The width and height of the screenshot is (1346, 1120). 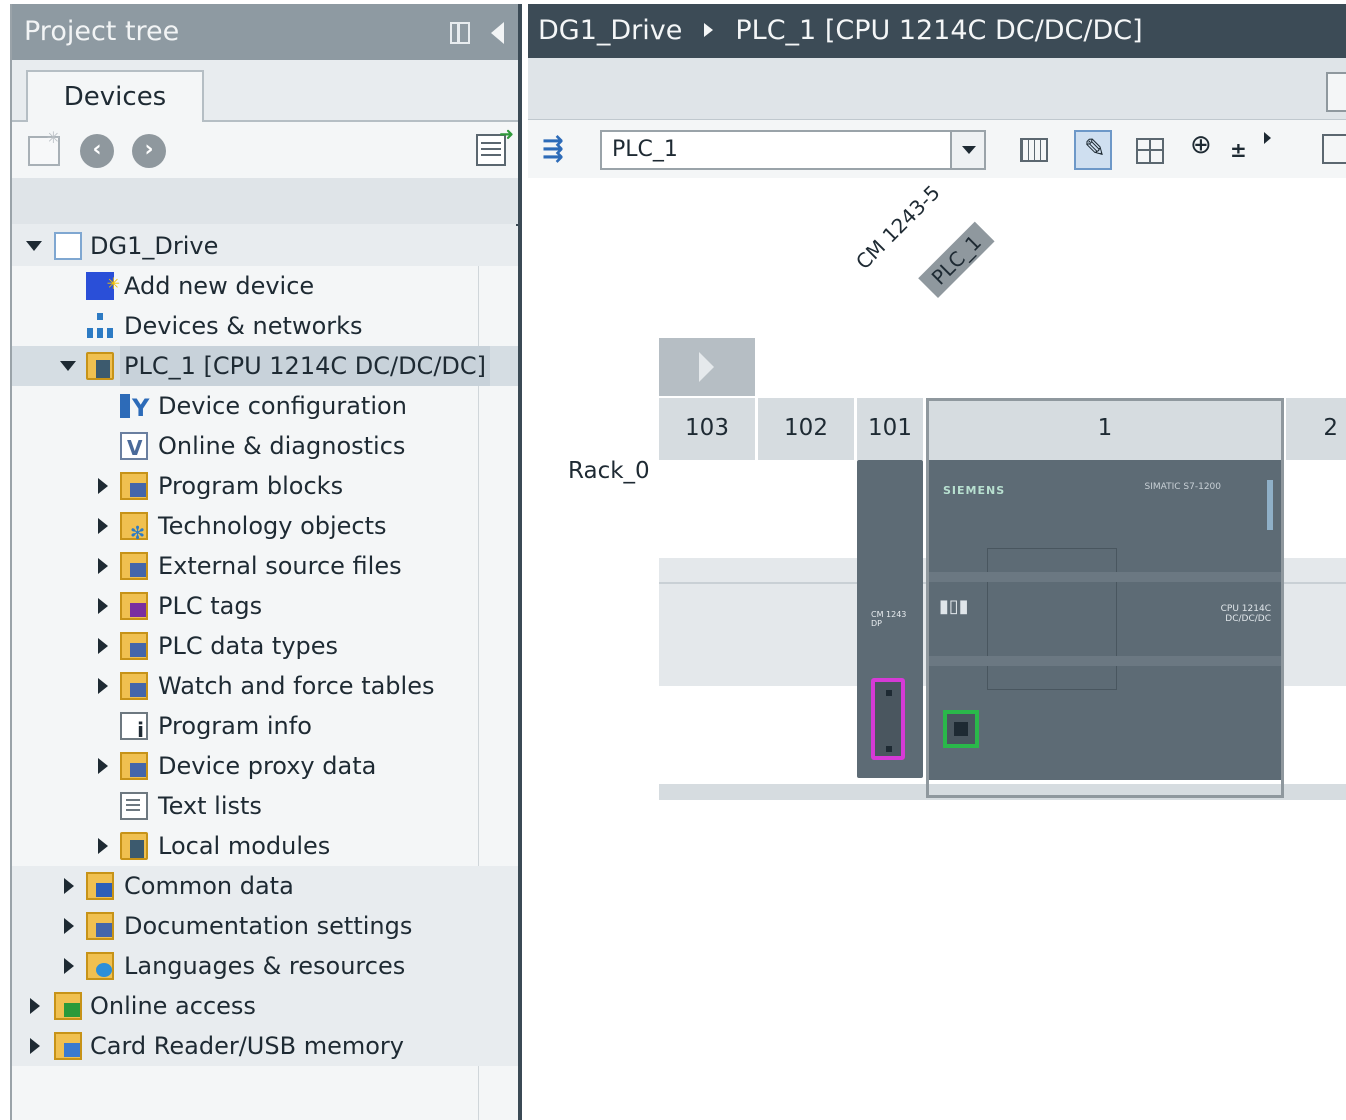 I want to click on show-overview-icon, so click(x=495, y=145).